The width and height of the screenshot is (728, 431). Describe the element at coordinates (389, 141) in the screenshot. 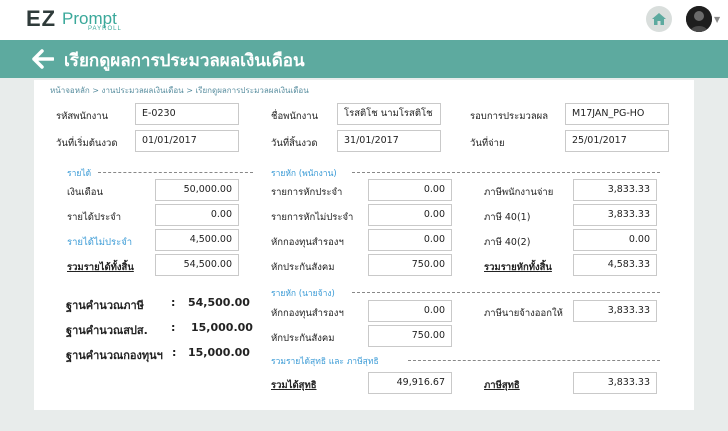

I see `end-date-field: 31/01/2017` at that location.